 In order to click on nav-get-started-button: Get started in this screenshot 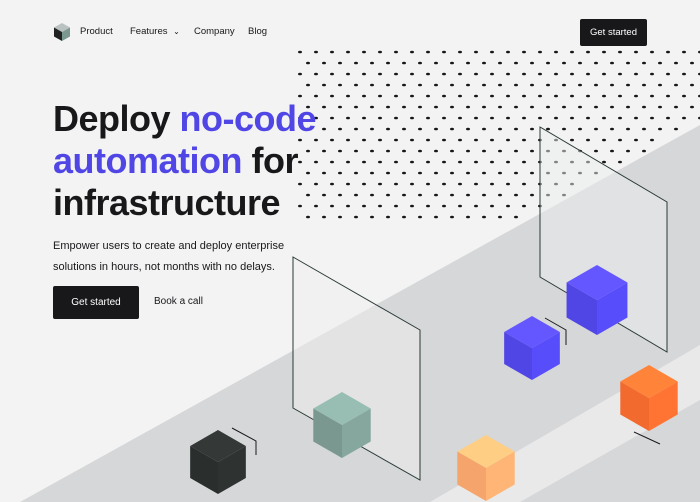, I will do `click(613, 32)`.